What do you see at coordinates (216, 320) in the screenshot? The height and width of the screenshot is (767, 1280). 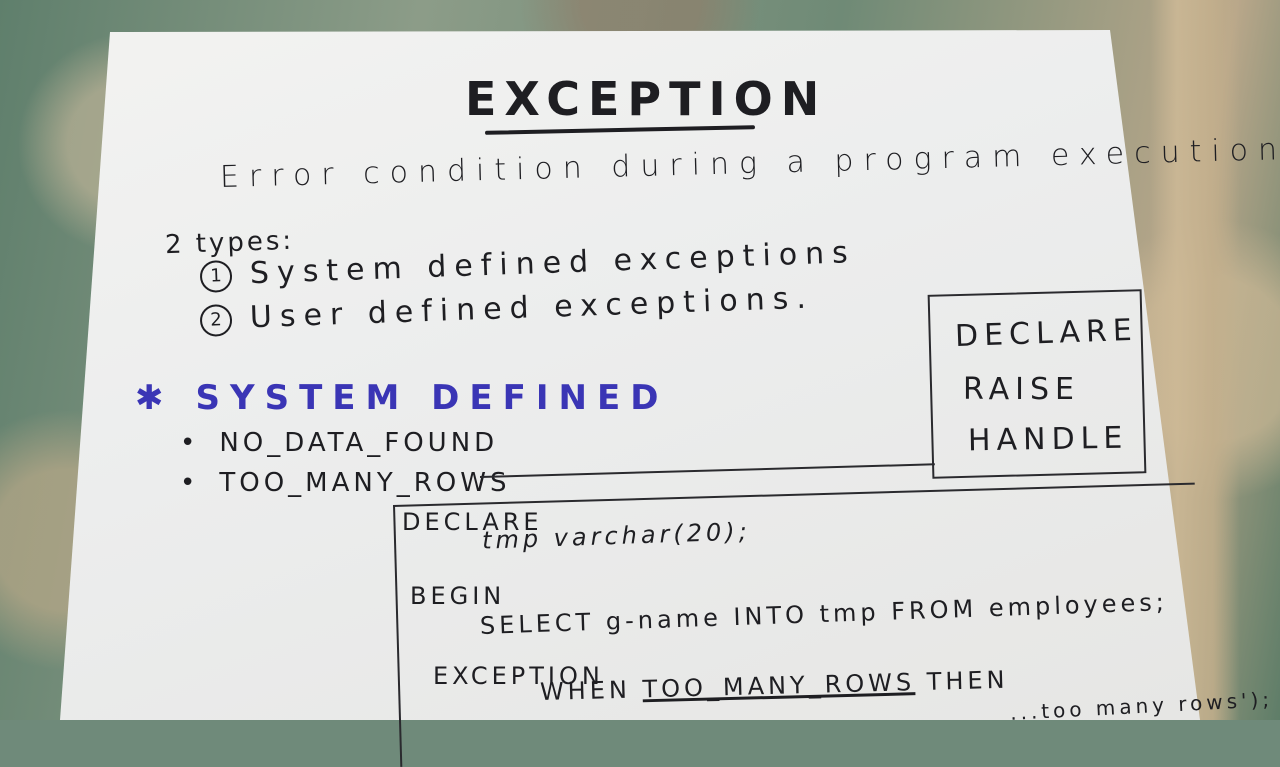 I see `circled-number-icon: 2` at bounding box center [216, 320].